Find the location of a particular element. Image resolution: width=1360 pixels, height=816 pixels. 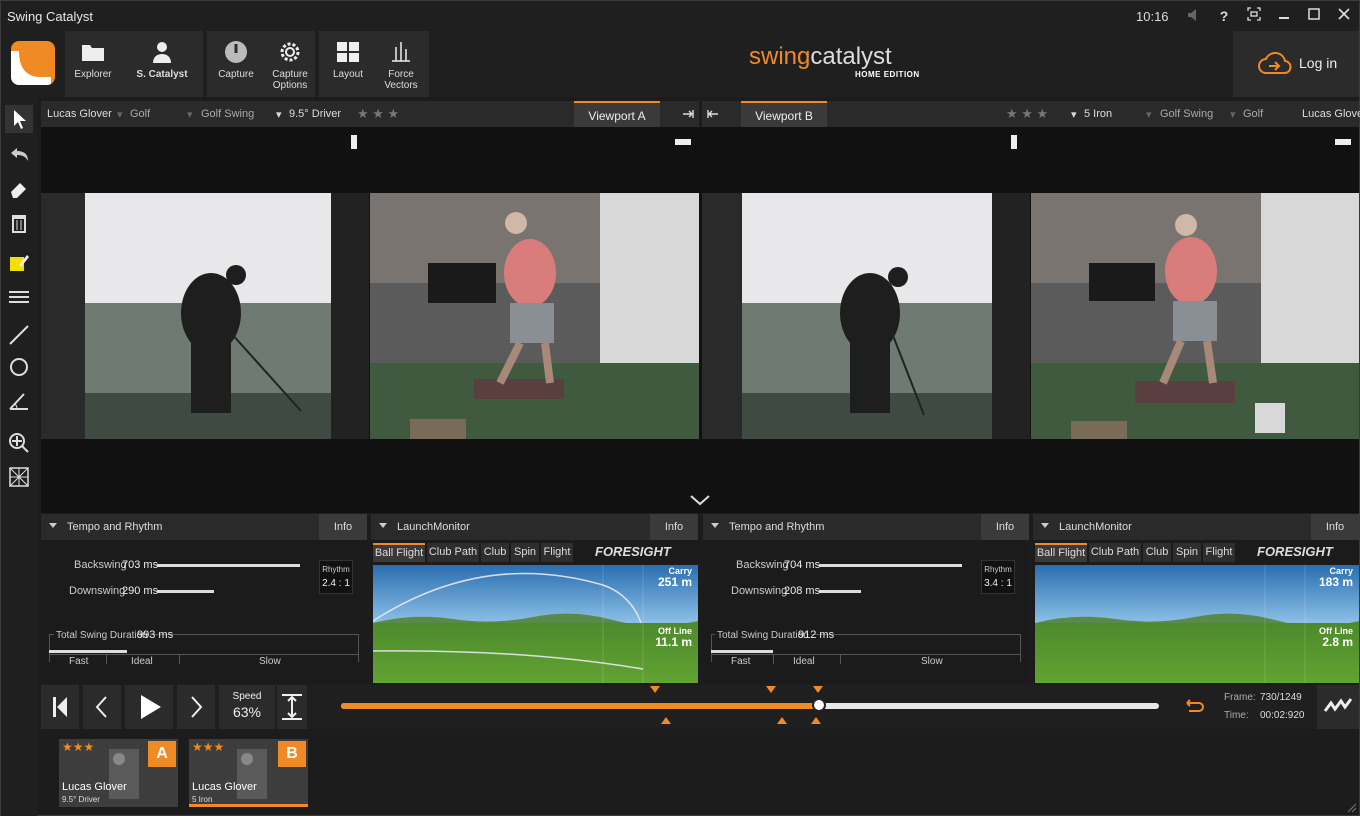

lm-b-tab-flight: Flight is located at coordinates (1219, 552).